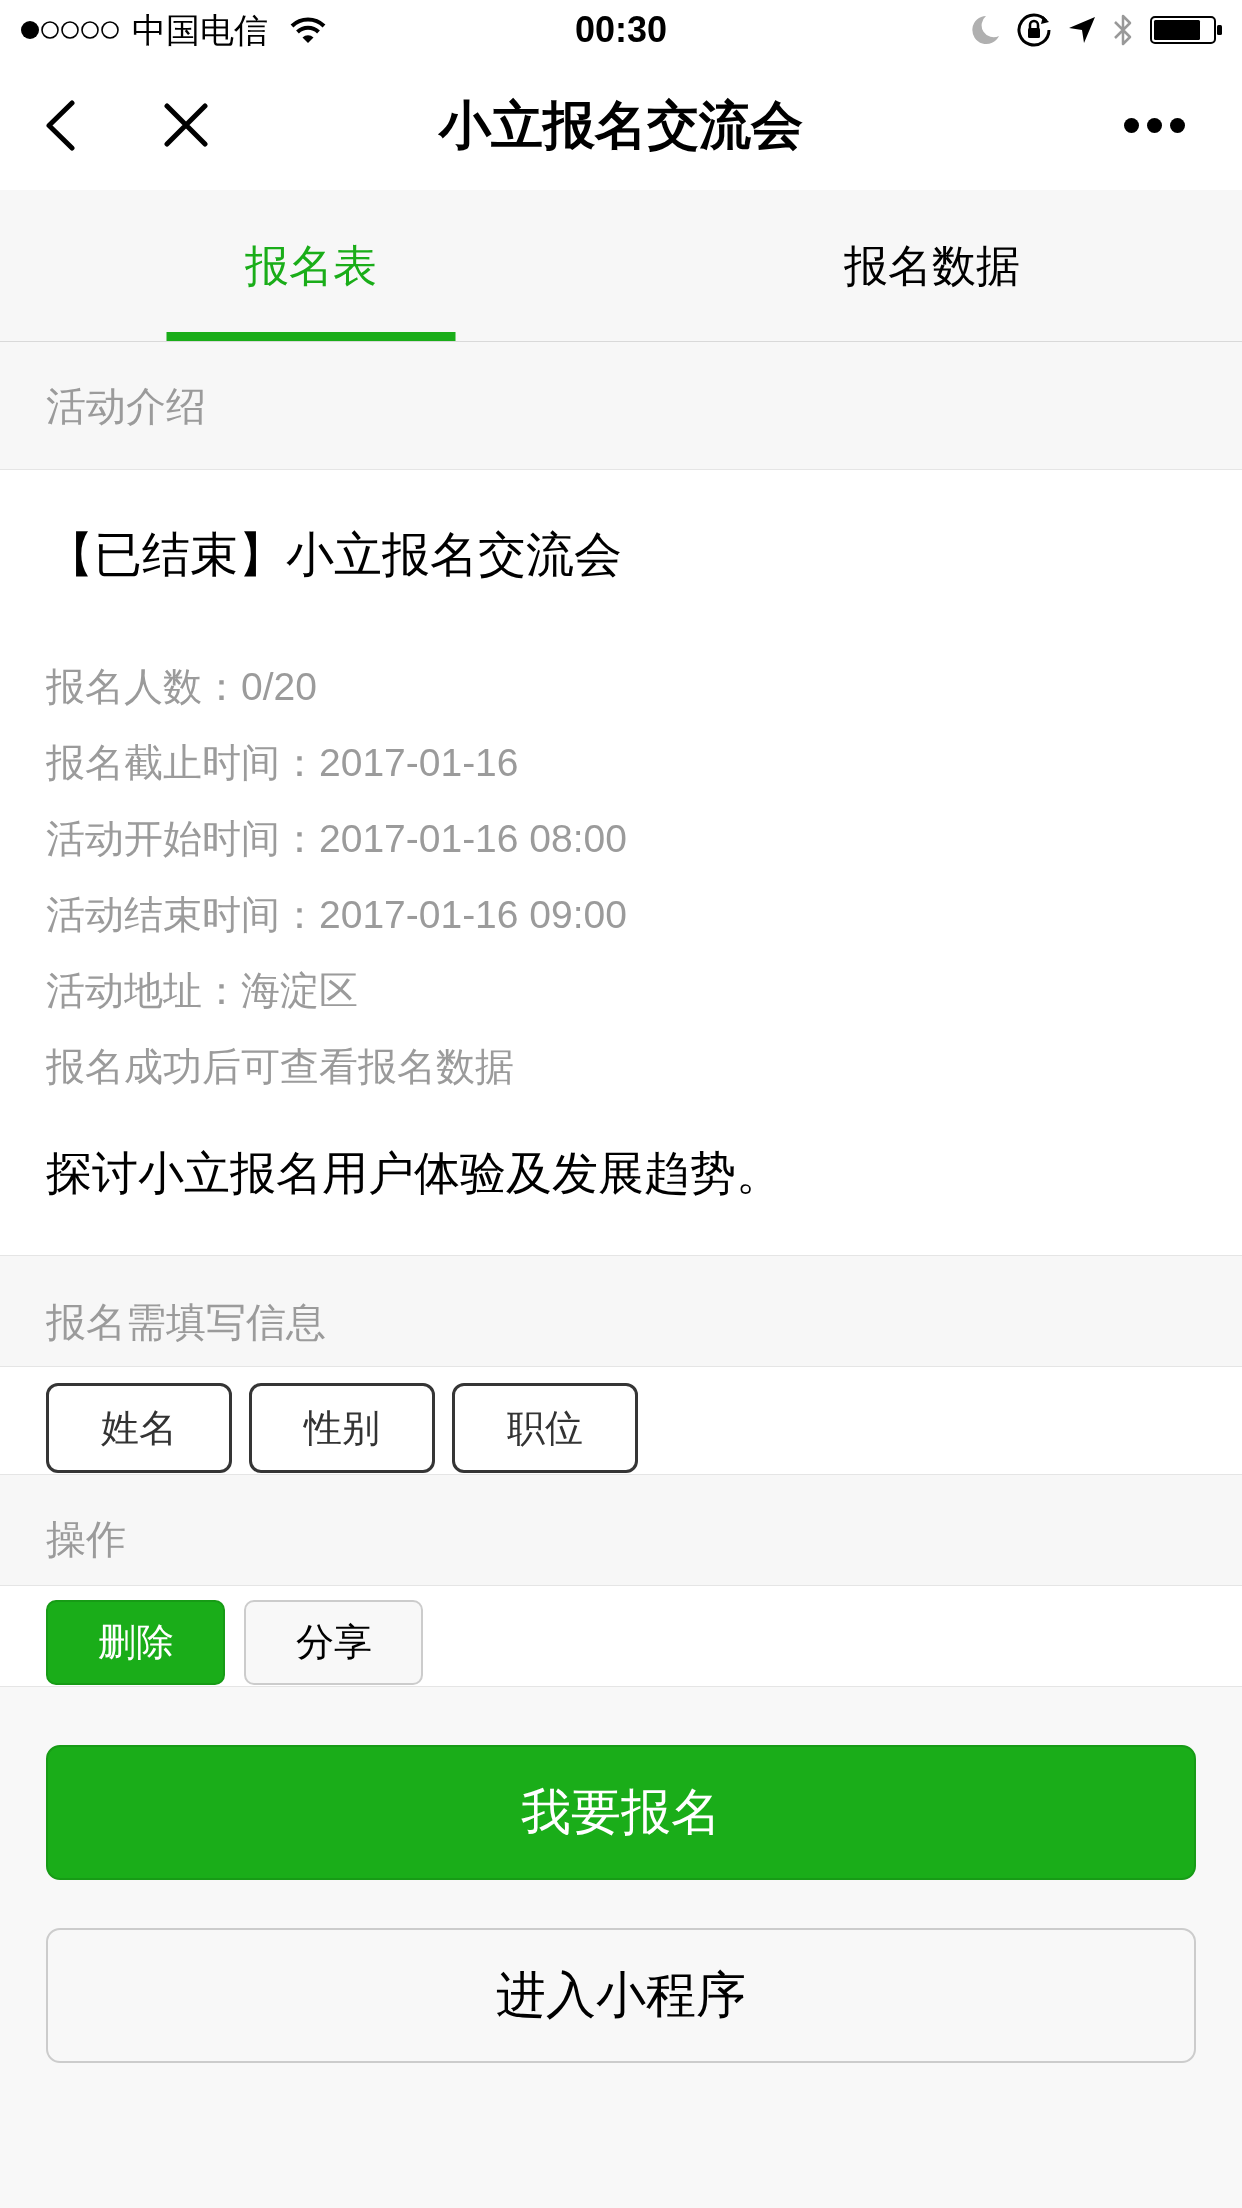 The width and height of the screenshot is (1242, 2208). What do you see at coordinates (139, 1428) in the screenshot?
I see `field-tag: 姓名` at bounding box center [139, 1428].